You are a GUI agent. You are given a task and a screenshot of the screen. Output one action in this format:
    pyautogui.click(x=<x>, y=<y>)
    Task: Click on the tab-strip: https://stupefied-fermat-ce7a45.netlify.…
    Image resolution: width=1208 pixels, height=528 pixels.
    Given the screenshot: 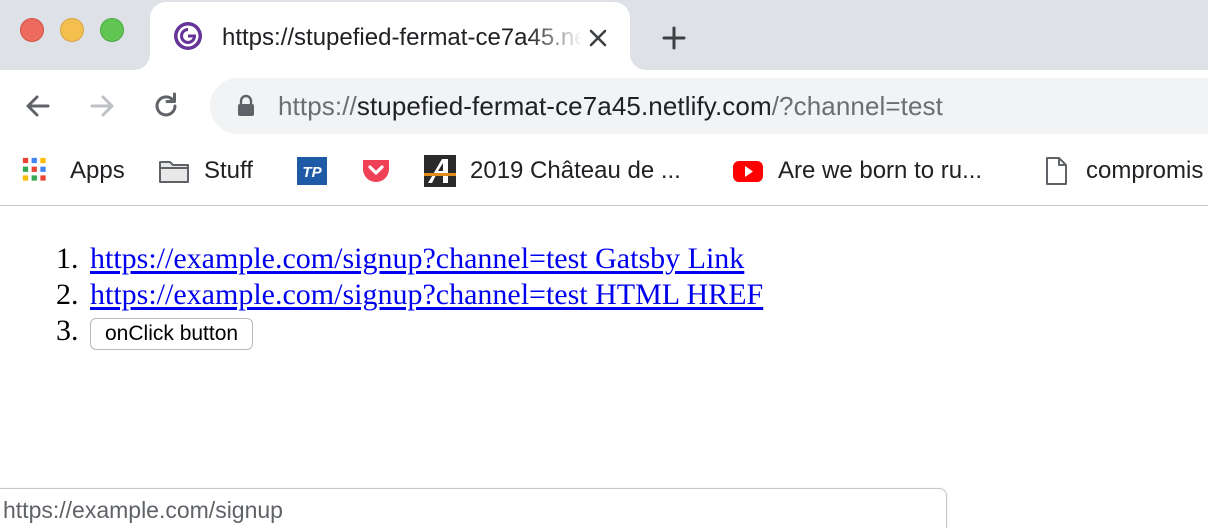 What is the action you would take?
    pyautogui.click(x=604, y=35)
    